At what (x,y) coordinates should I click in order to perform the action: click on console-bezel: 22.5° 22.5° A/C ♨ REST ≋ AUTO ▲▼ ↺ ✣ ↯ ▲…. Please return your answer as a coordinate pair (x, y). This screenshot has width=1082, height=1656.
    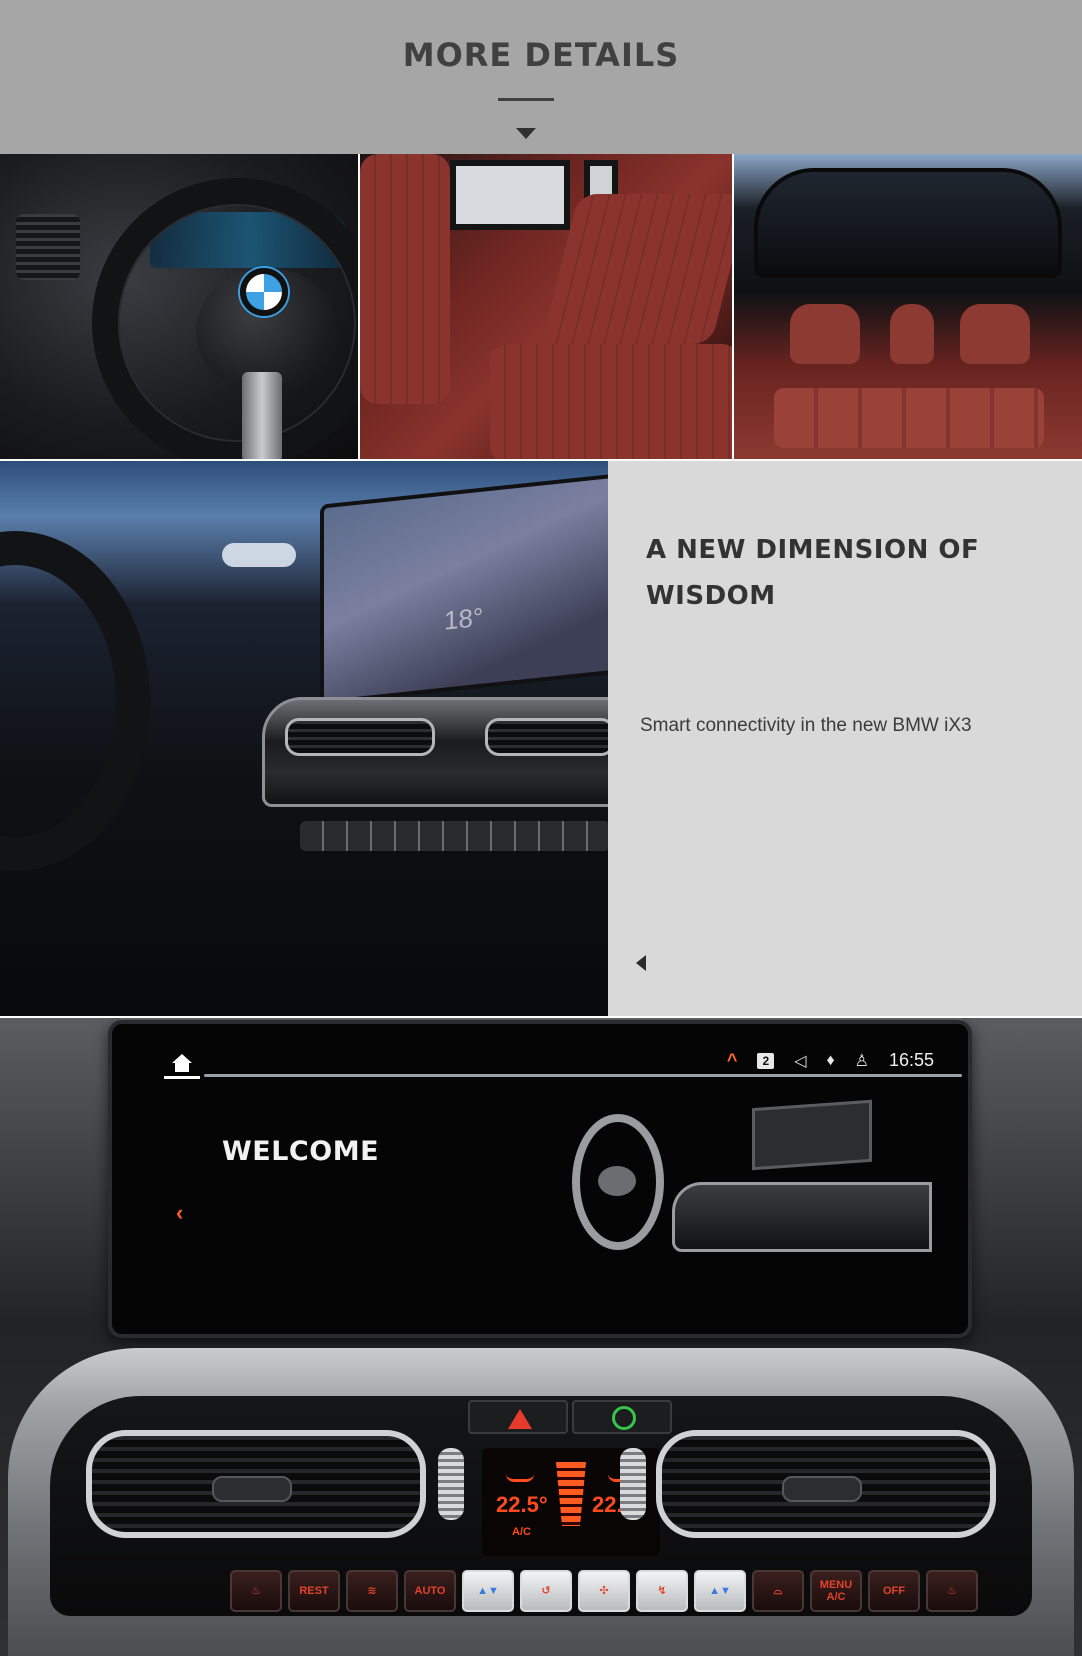
    Looking at the image, I should click on (541, 1506).